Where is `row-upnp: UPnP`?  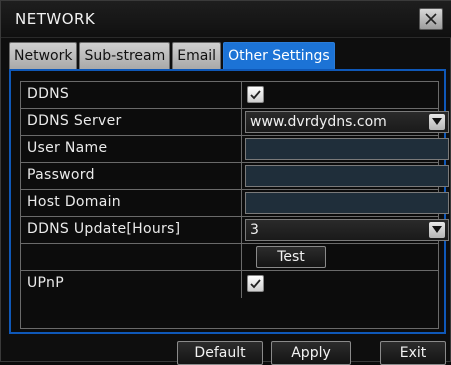 row-upnp: UPnP is located at coordinates (229, 284).